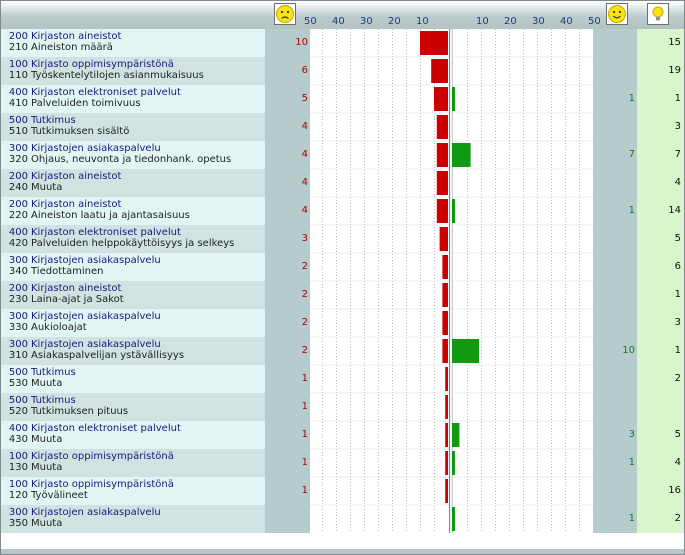  Describe the element at coordinates (134, 327) in the screenshot. I see `subcategory-line: 330 Aukioloajat` at that location.